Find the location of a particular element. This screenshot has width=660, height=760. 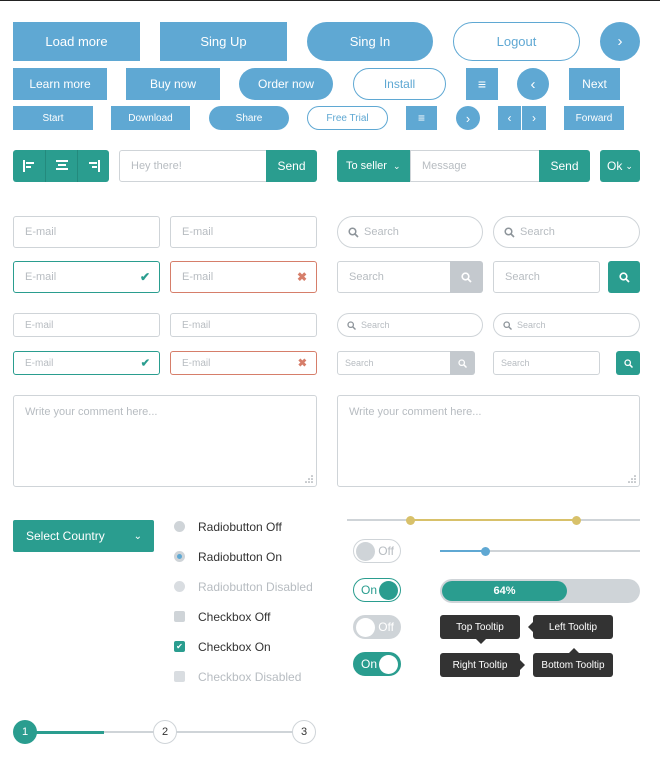

top-tooltip-label: Top Tooltip is located at coordinates (480, 627).